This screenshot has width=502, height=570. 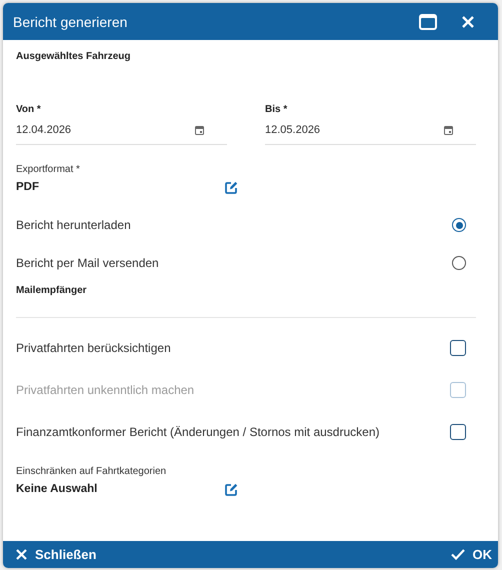 I want to click on ok-button: OK, so click(x=471, y=554).